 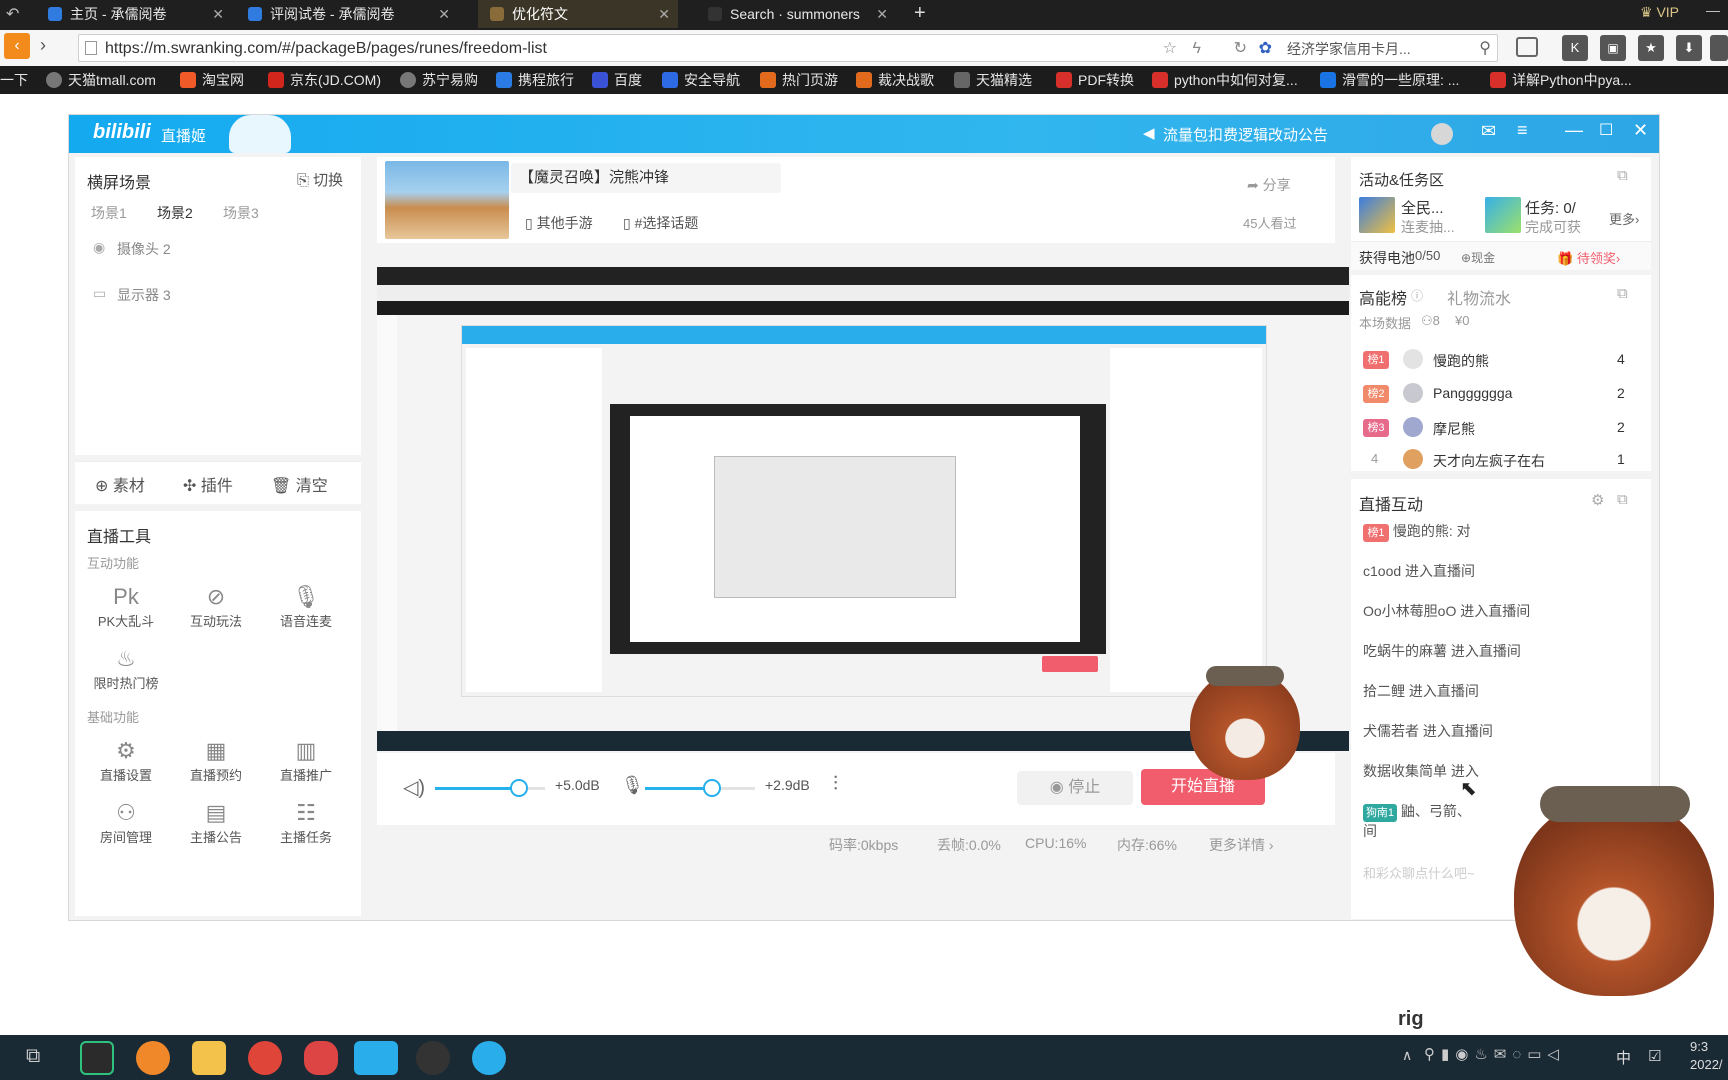 What do you see at coordinates (1606, 130) in the screenshot?
I see `maximize-icon: ☐` at bounding box center [1606, 130].